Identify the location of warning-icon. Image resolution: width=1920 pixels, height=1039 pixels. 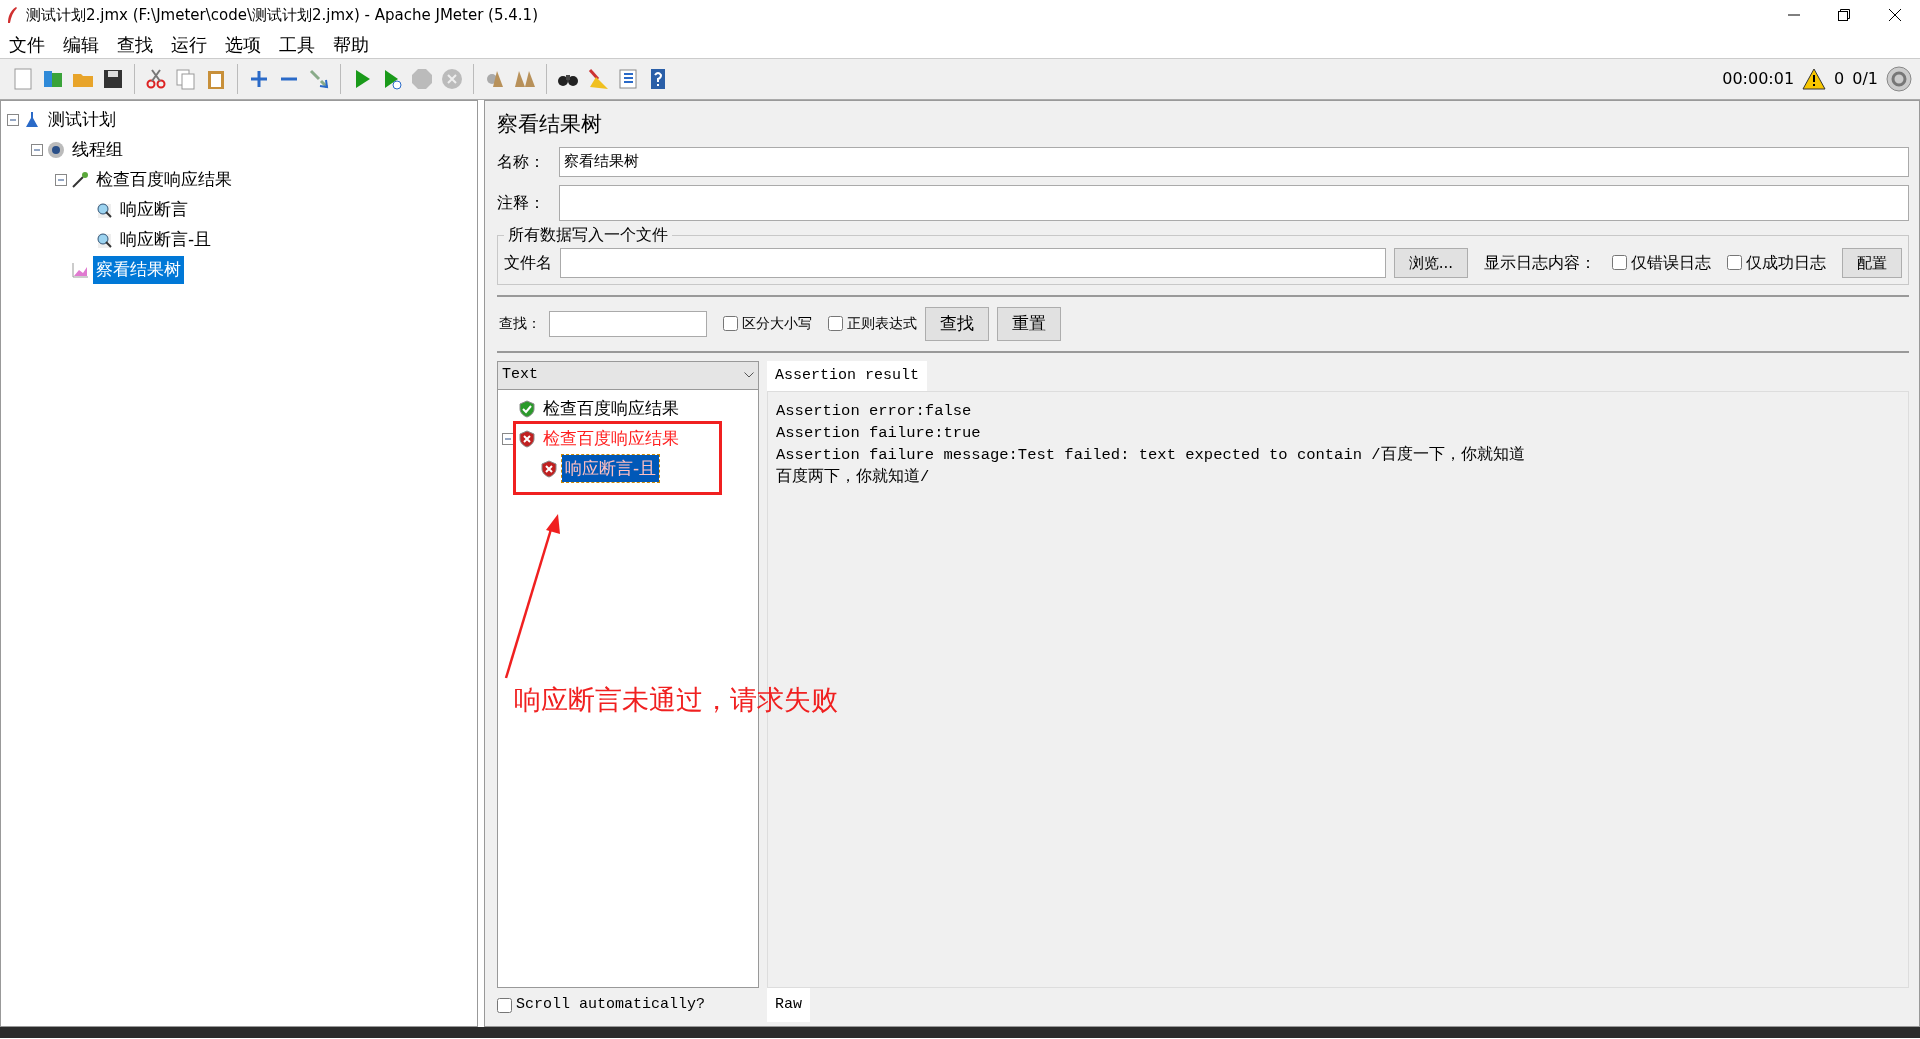
(1814, 79).